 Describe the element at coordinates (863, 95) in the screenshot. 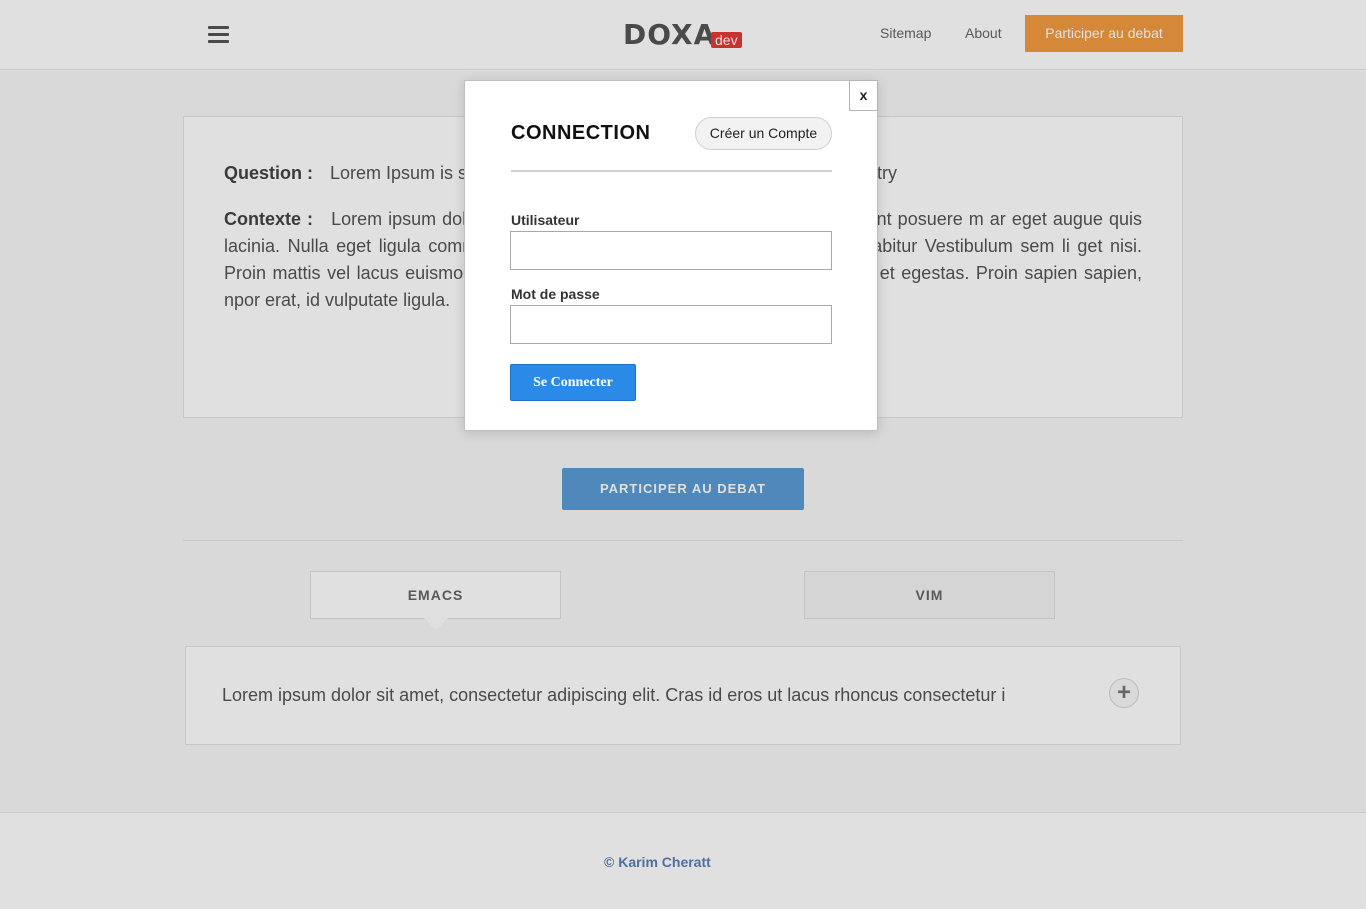

I see `close-icon: x` at that location.